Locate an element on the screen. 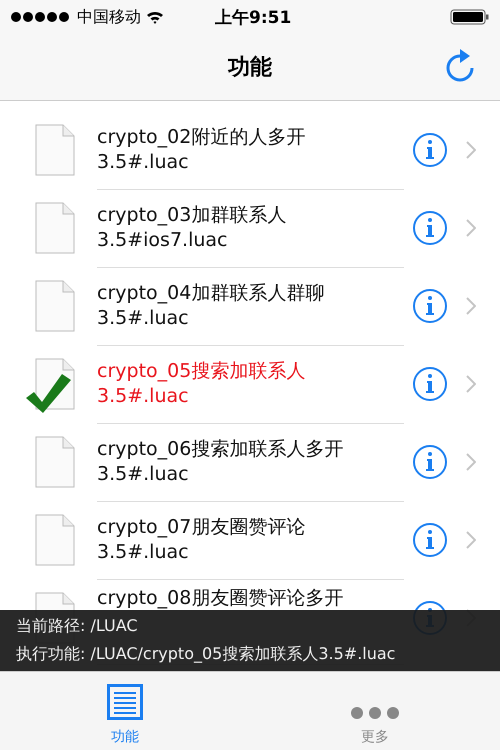  tab: 功能 is located at coordinates (125, 711).